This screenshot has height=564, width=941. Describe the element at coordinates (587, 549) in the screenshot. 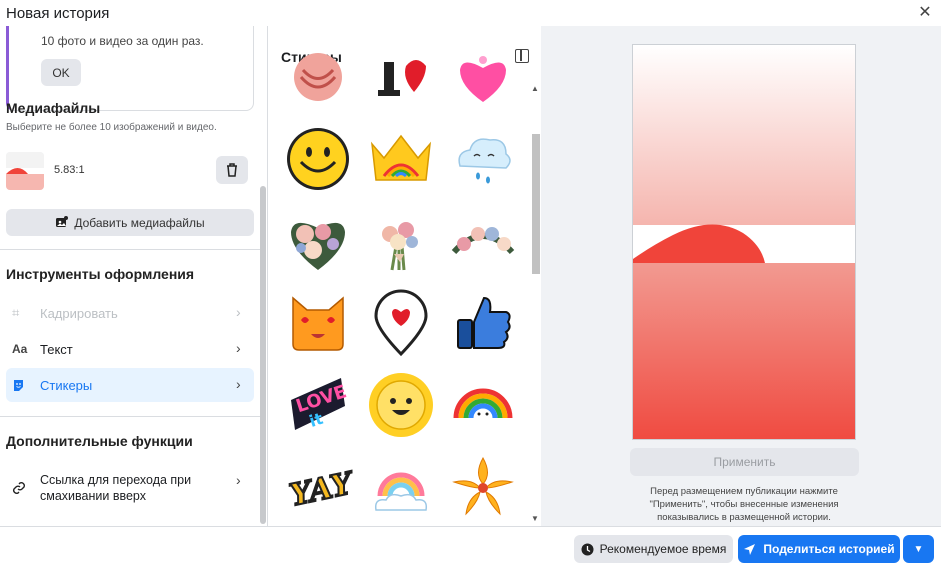

I see `clock-icon` at that location.